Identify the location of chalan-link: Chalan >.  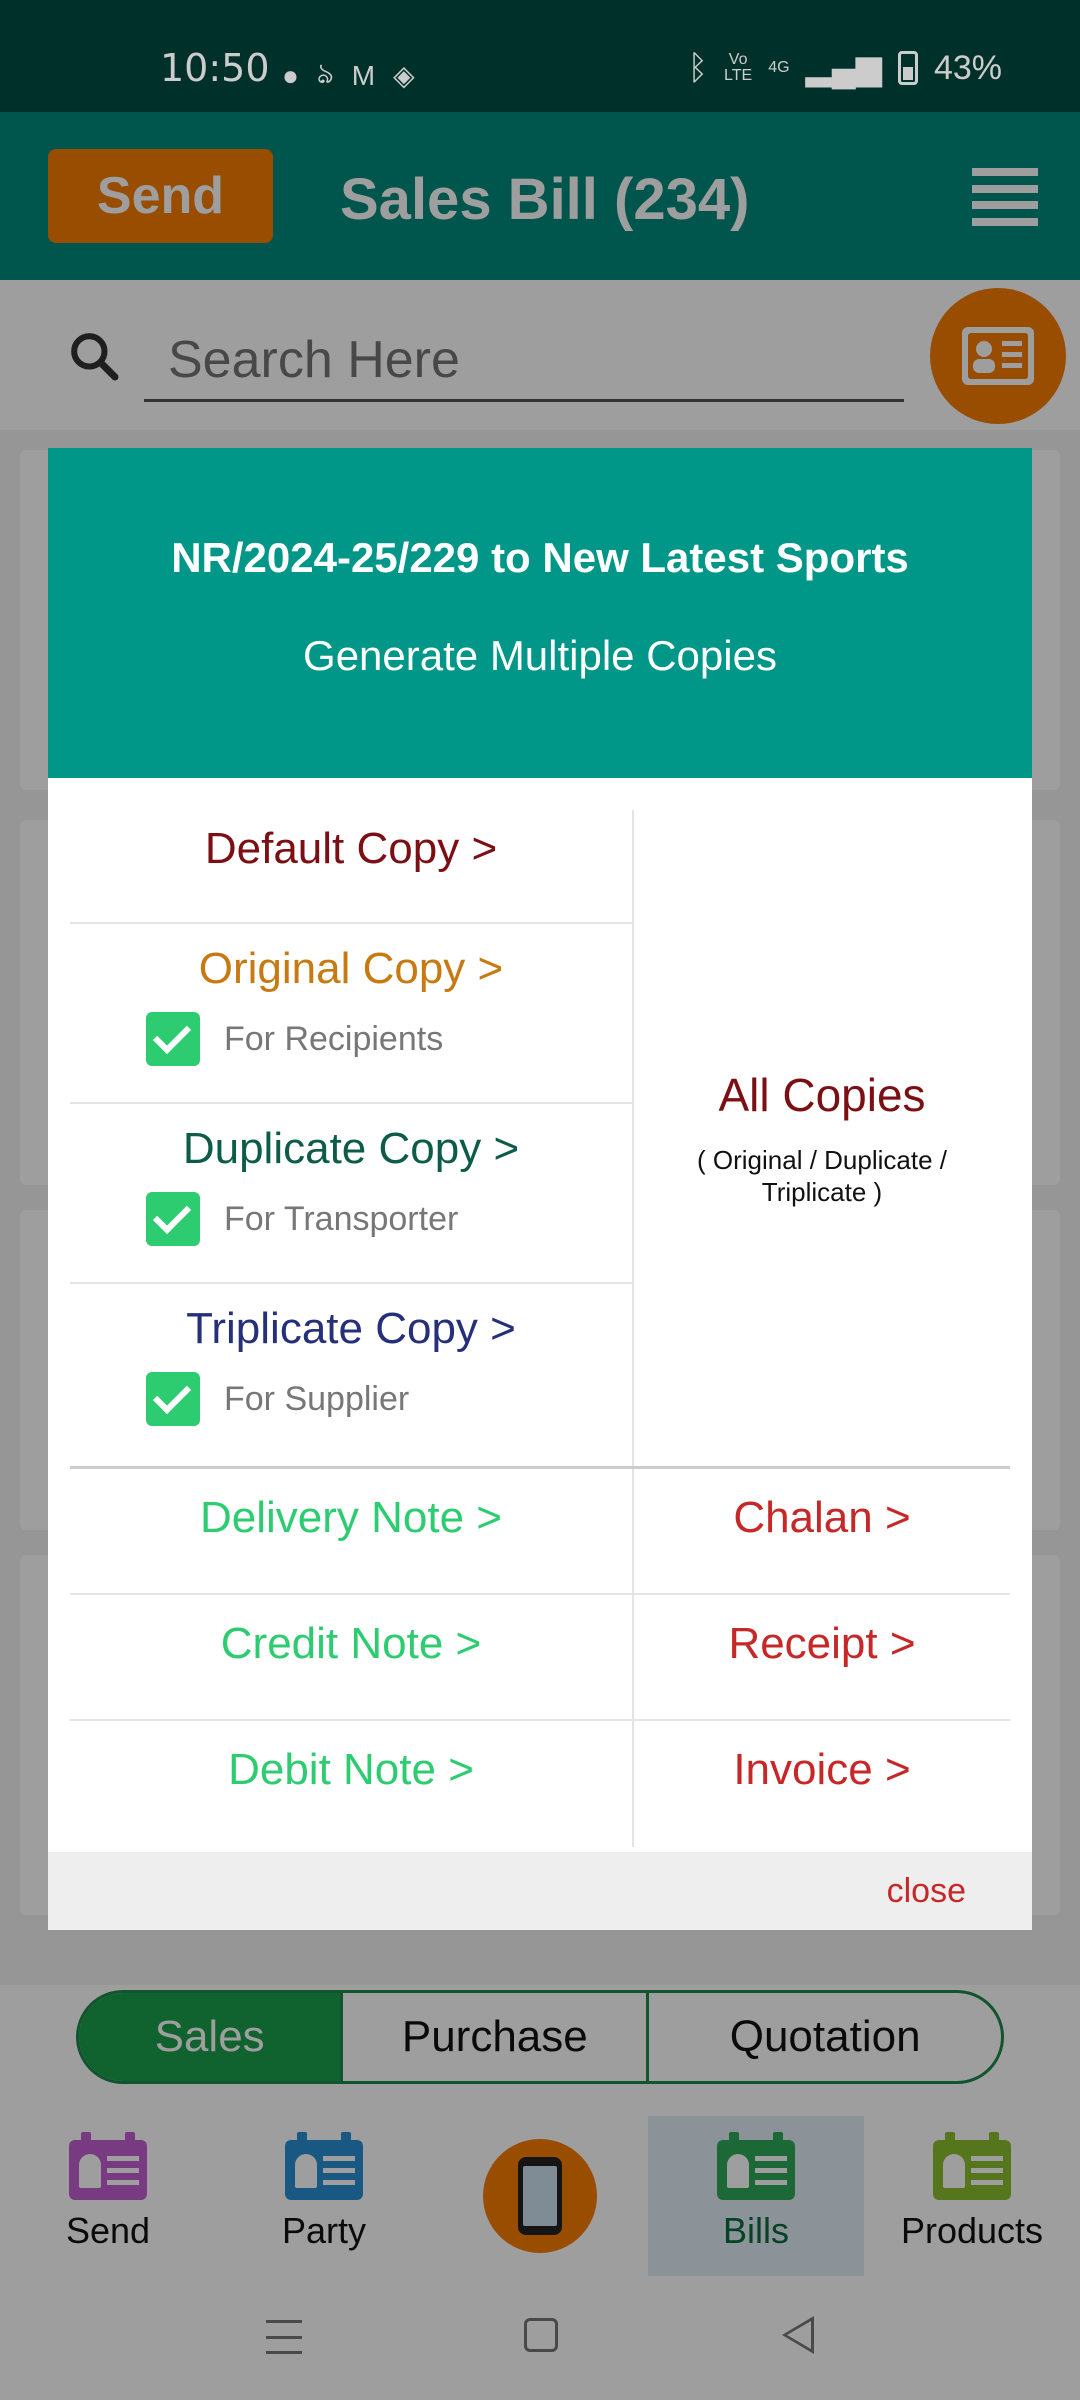
(821, 1531).